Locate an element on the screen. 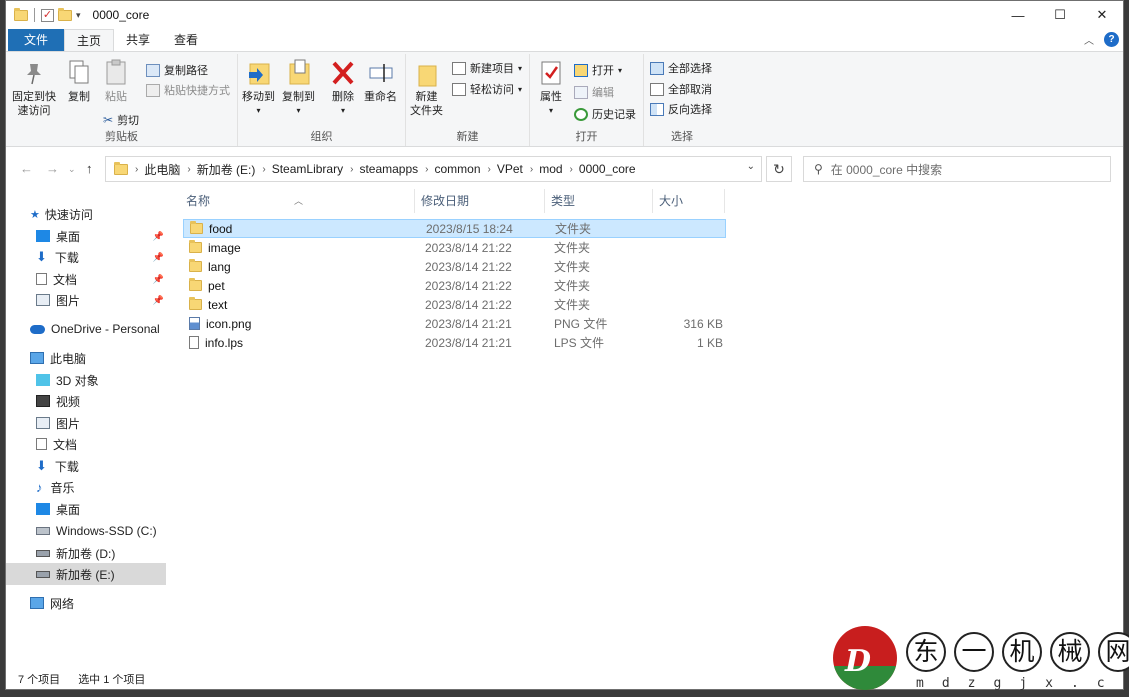  properties-icon: ✓ is located at coordinates (47, 15).